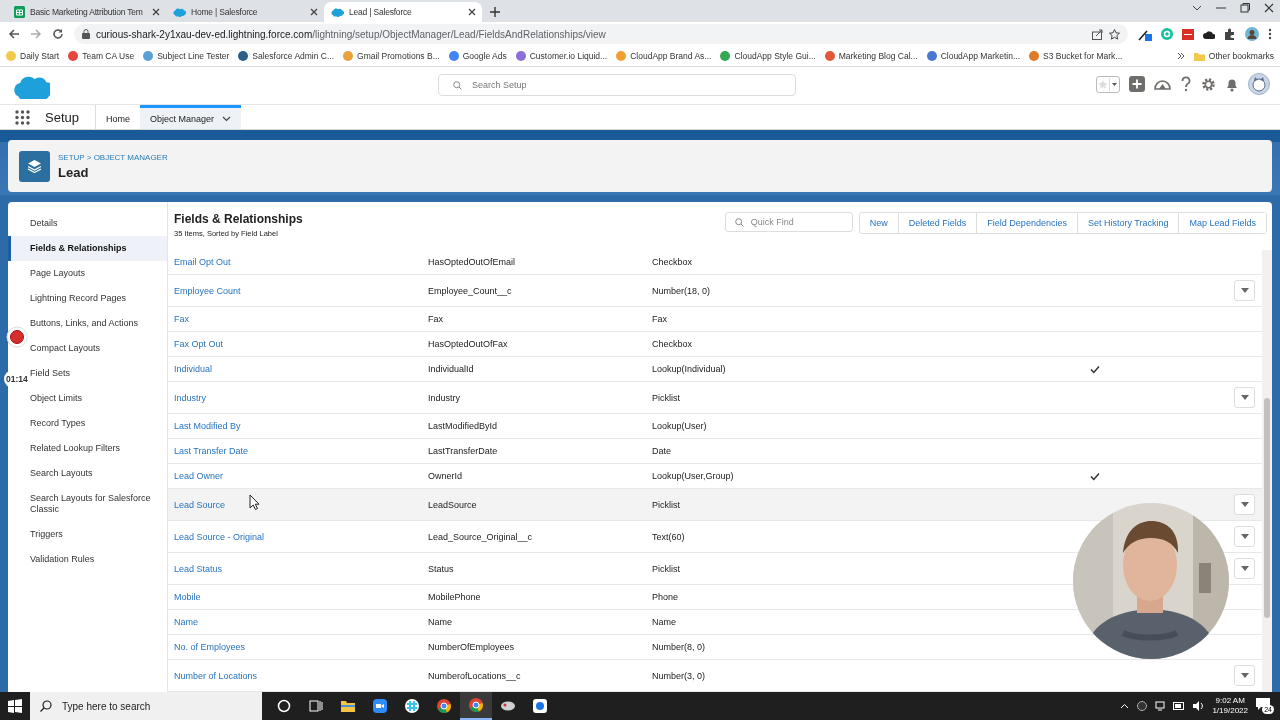 This screenshot has height=720, width=1280. Describe the element at coordinates (540, 706) in the screenshot. I see `app-icon` at that location.